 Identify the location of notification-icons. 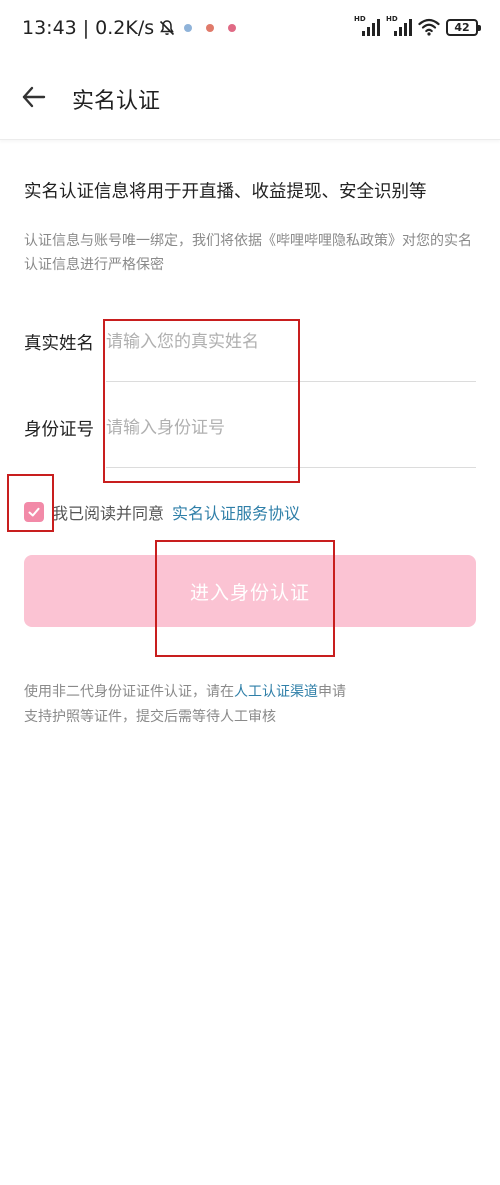
(210, 28).